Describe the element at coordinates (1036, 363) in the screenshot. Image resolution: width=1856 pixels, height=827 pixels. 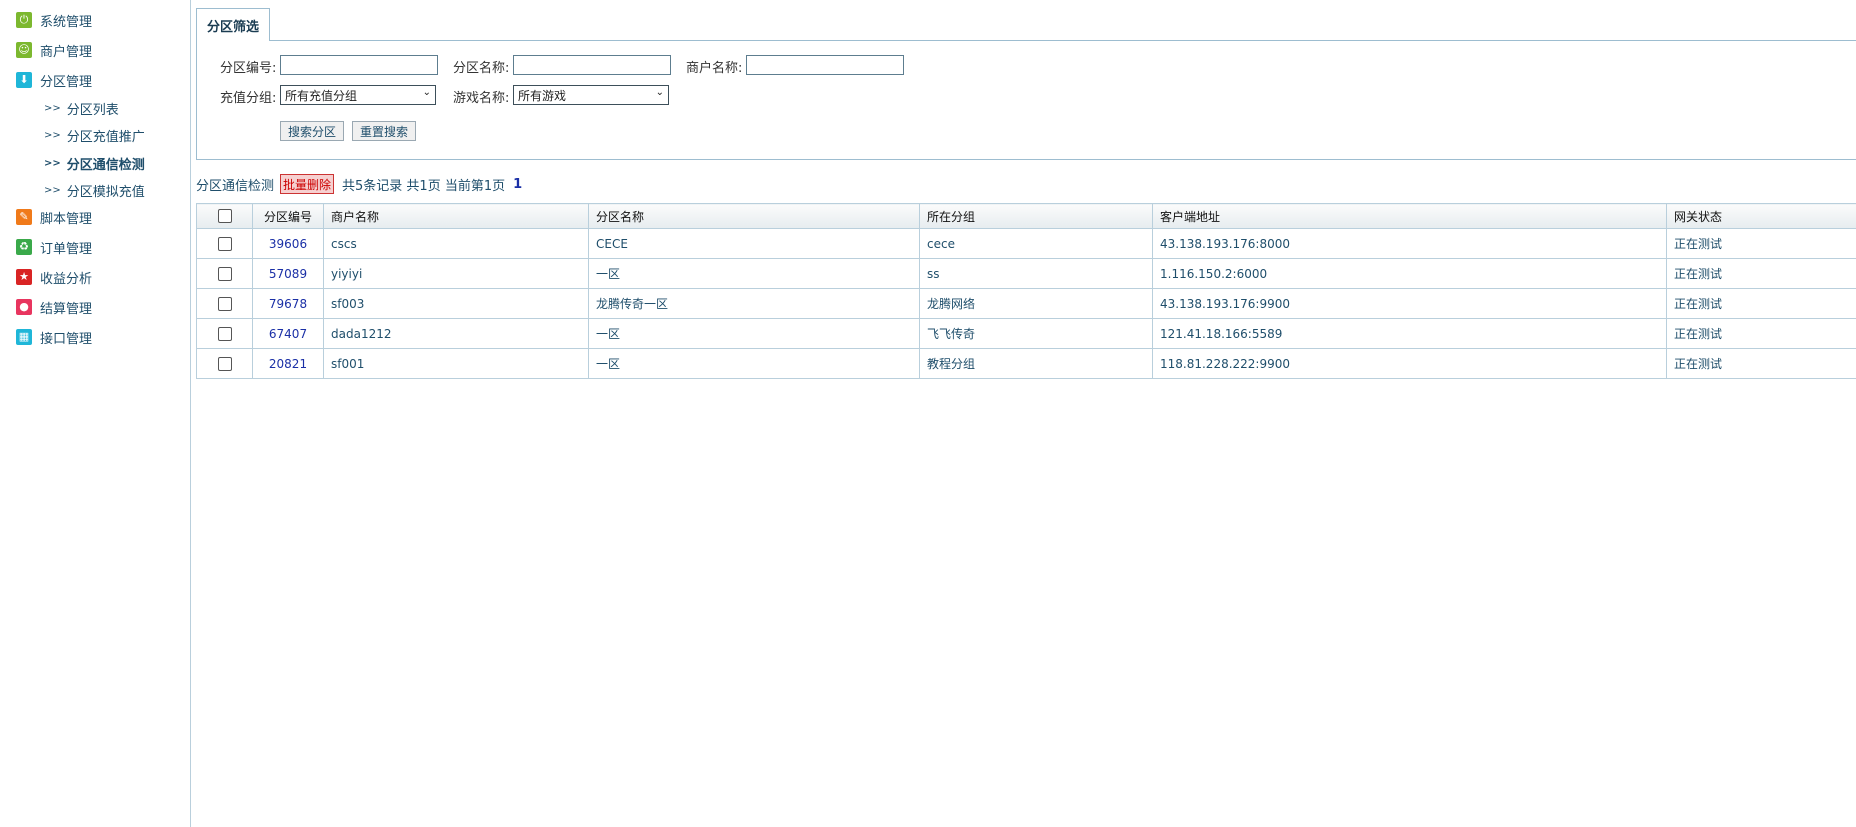
I see `group-cell: 教程分组` at that location.